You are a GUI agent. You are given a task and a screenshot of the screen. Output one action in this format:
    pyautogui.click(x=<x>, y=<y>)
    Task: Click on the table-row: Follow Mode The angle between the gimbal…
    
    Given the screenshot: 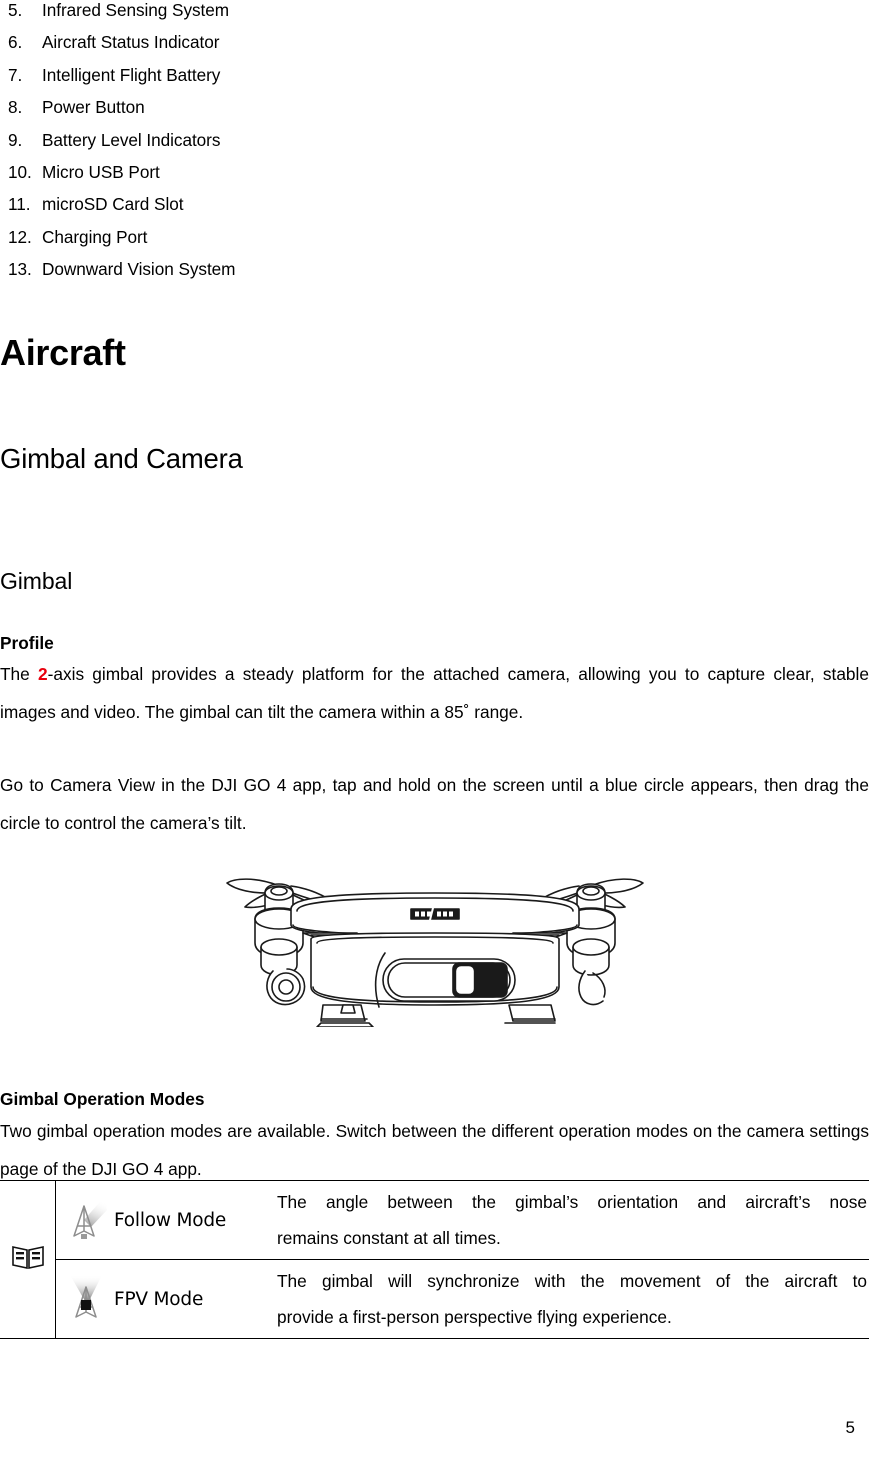 What is the action you would take?
    pyautogui.click(x=434, y=1259)
    